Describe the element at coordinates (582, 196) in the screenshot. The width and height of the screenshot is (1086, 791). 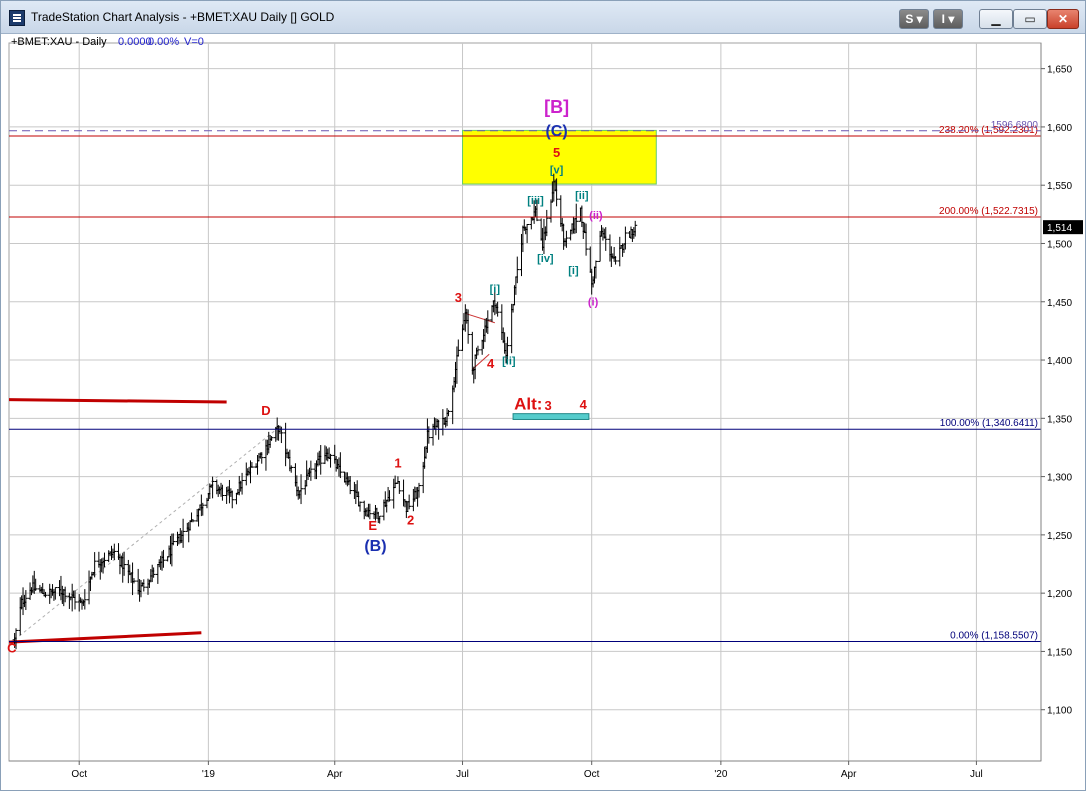
I see `wave-label-5: [ii]` at that location.